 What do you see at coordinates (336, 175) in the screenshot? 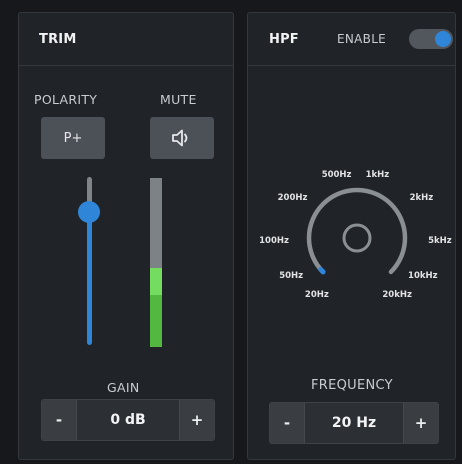
I see `frequency-dial-tick-label: 500Hz` at bounding box center [336, 175].